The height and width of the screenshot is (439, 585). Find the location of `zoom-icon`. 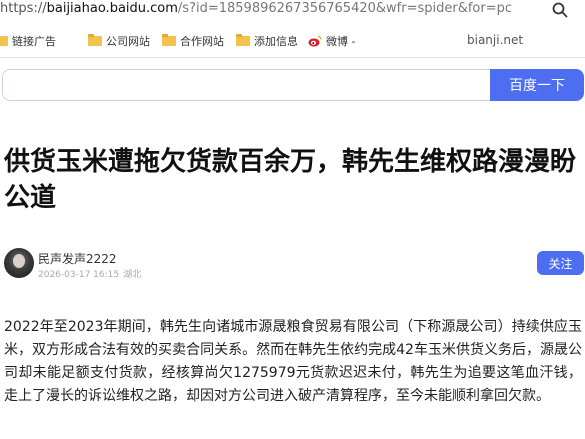

zoom-icon is located at coordinates (560, 10).